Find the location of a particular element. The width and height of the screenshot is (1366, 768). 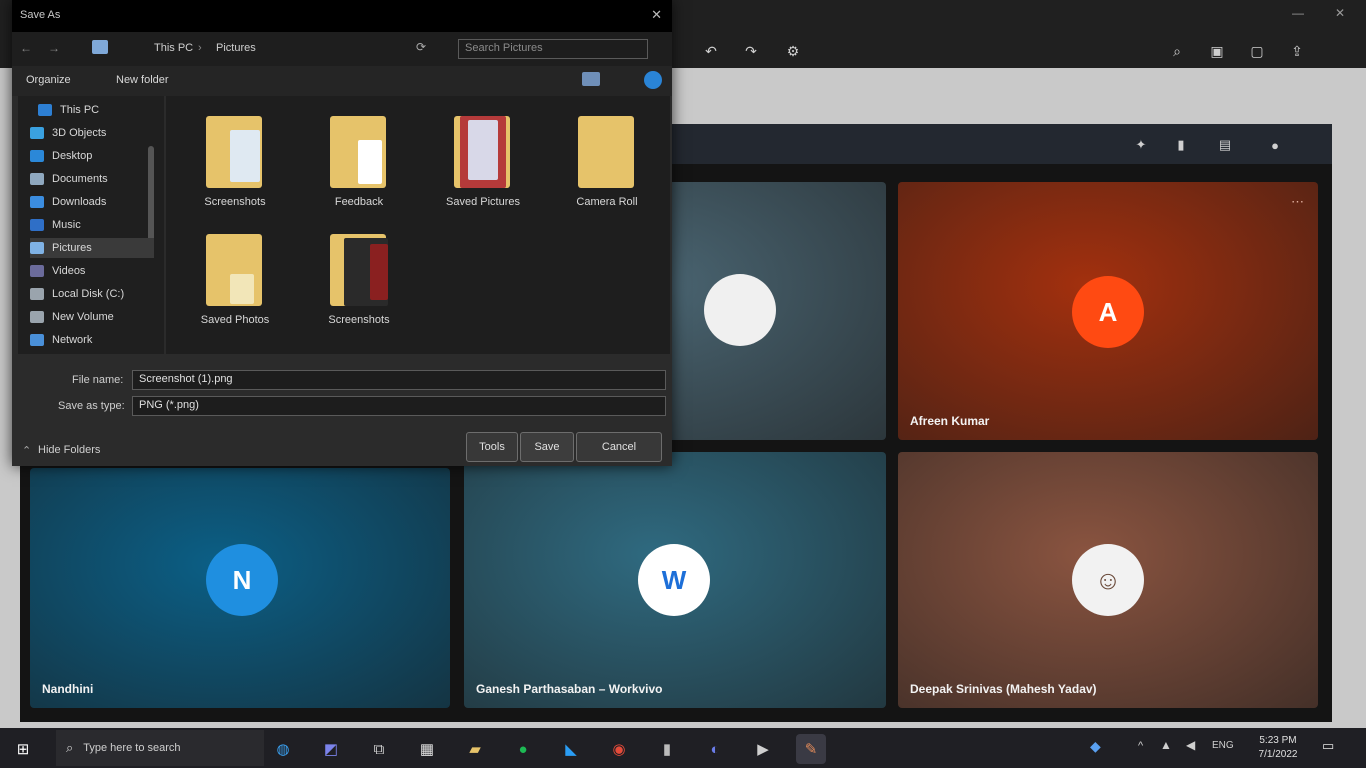

participant-tile: ☺ Deepak Srinivas (Mahesh Yadav) is located at coordinates (1108, 580).